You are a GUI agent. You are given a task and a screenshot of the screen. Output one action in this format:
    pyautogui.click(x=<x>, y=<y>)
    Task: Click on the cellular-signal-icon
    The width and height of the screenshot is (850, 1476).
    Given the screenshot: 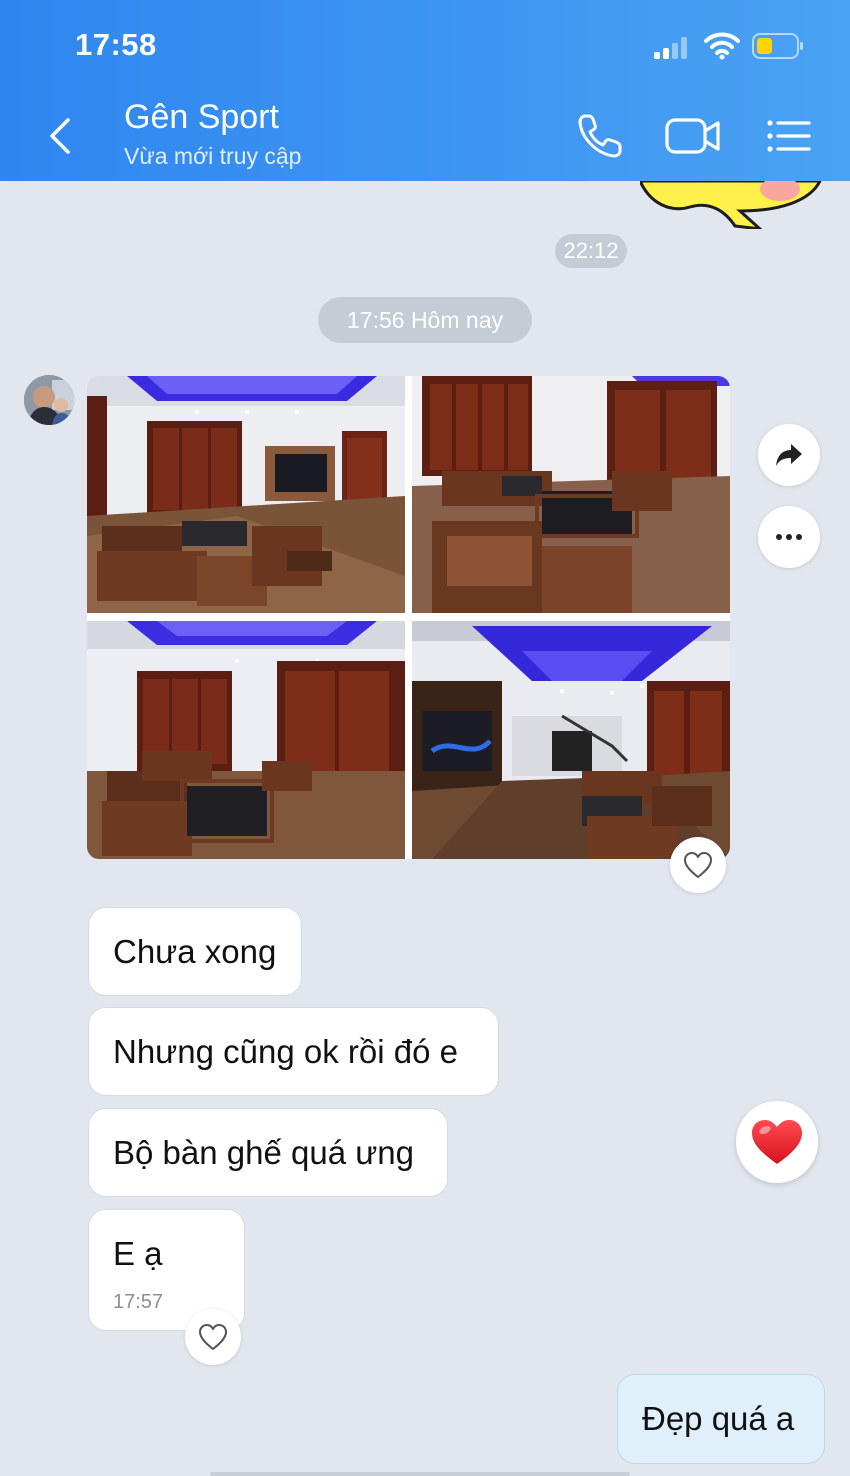 What is the action you would take?
    pyautogui.click(x=674, y=47)
    